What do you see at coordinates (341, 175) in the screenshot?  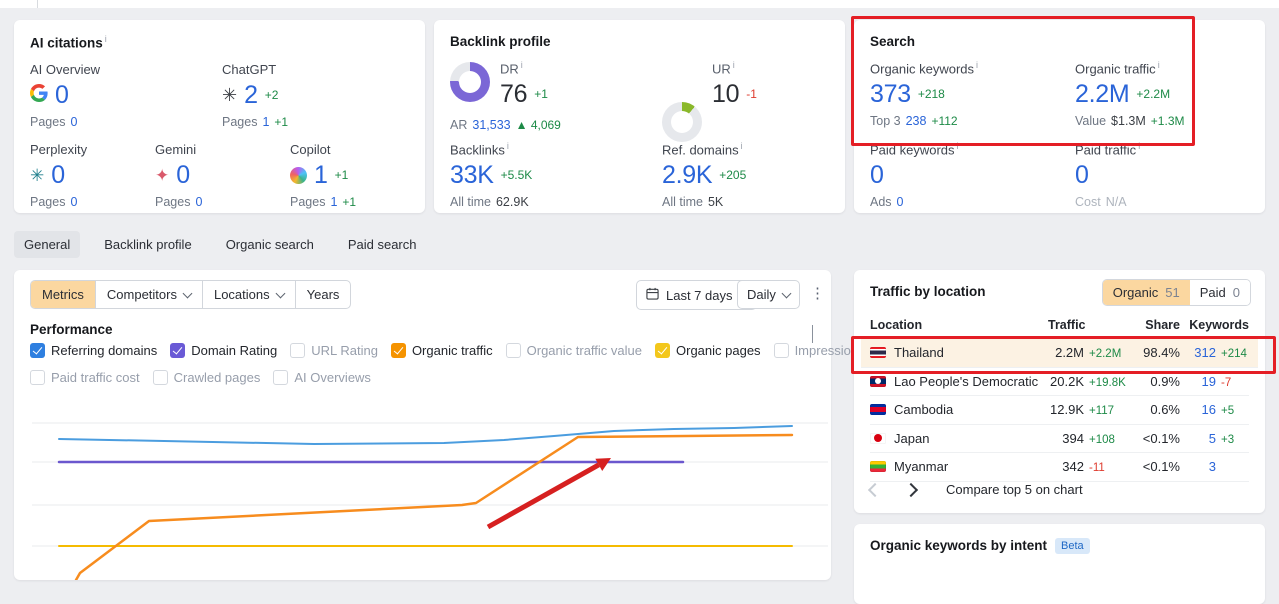 I see `metric-change: +1` at bounding box center [341, 175].